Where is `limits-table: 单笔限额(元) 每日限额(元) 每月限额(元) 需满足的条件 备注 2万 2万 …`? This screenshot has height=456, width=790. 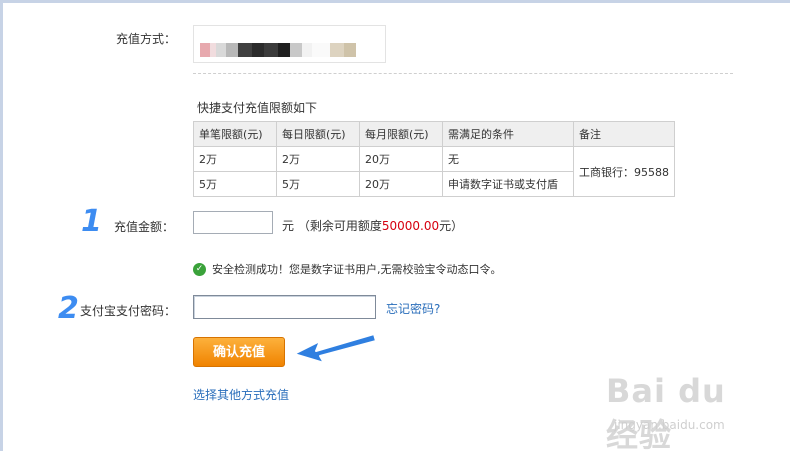 limits-table: 单笔限额(元) 每日限额(元) 每月限额(元) 需满足的条件 备注 2万 2万 … is located at coordinates (434, 159).